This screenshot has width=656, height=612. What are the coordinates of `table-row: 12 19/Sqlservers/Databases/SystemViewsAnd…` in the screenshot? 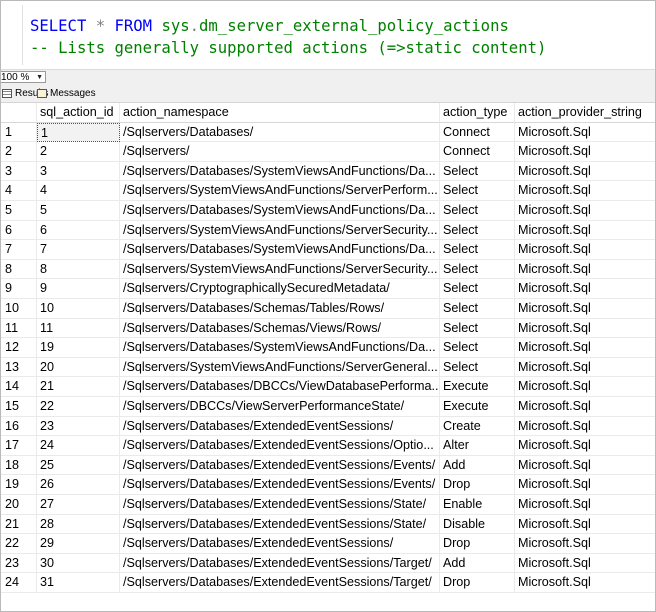 It's located at (328, 348).